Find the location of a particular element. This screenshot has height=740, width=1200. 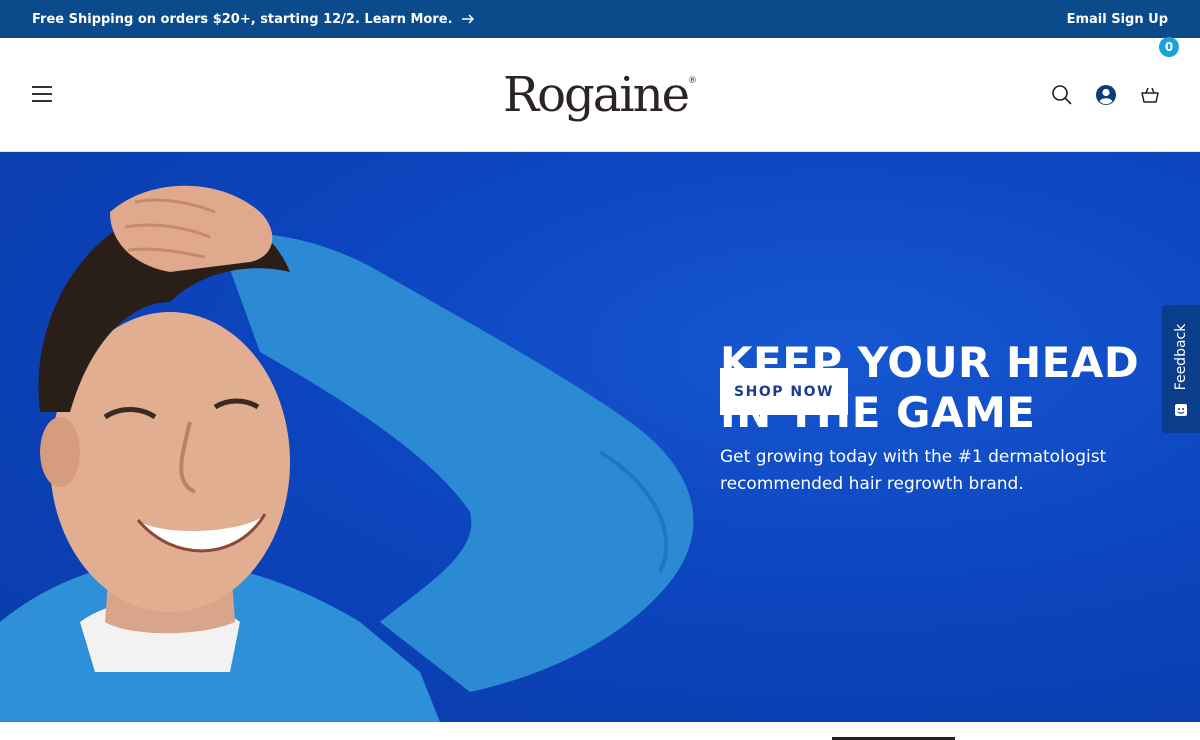

search-icon is located at coordinates (1062, 95).